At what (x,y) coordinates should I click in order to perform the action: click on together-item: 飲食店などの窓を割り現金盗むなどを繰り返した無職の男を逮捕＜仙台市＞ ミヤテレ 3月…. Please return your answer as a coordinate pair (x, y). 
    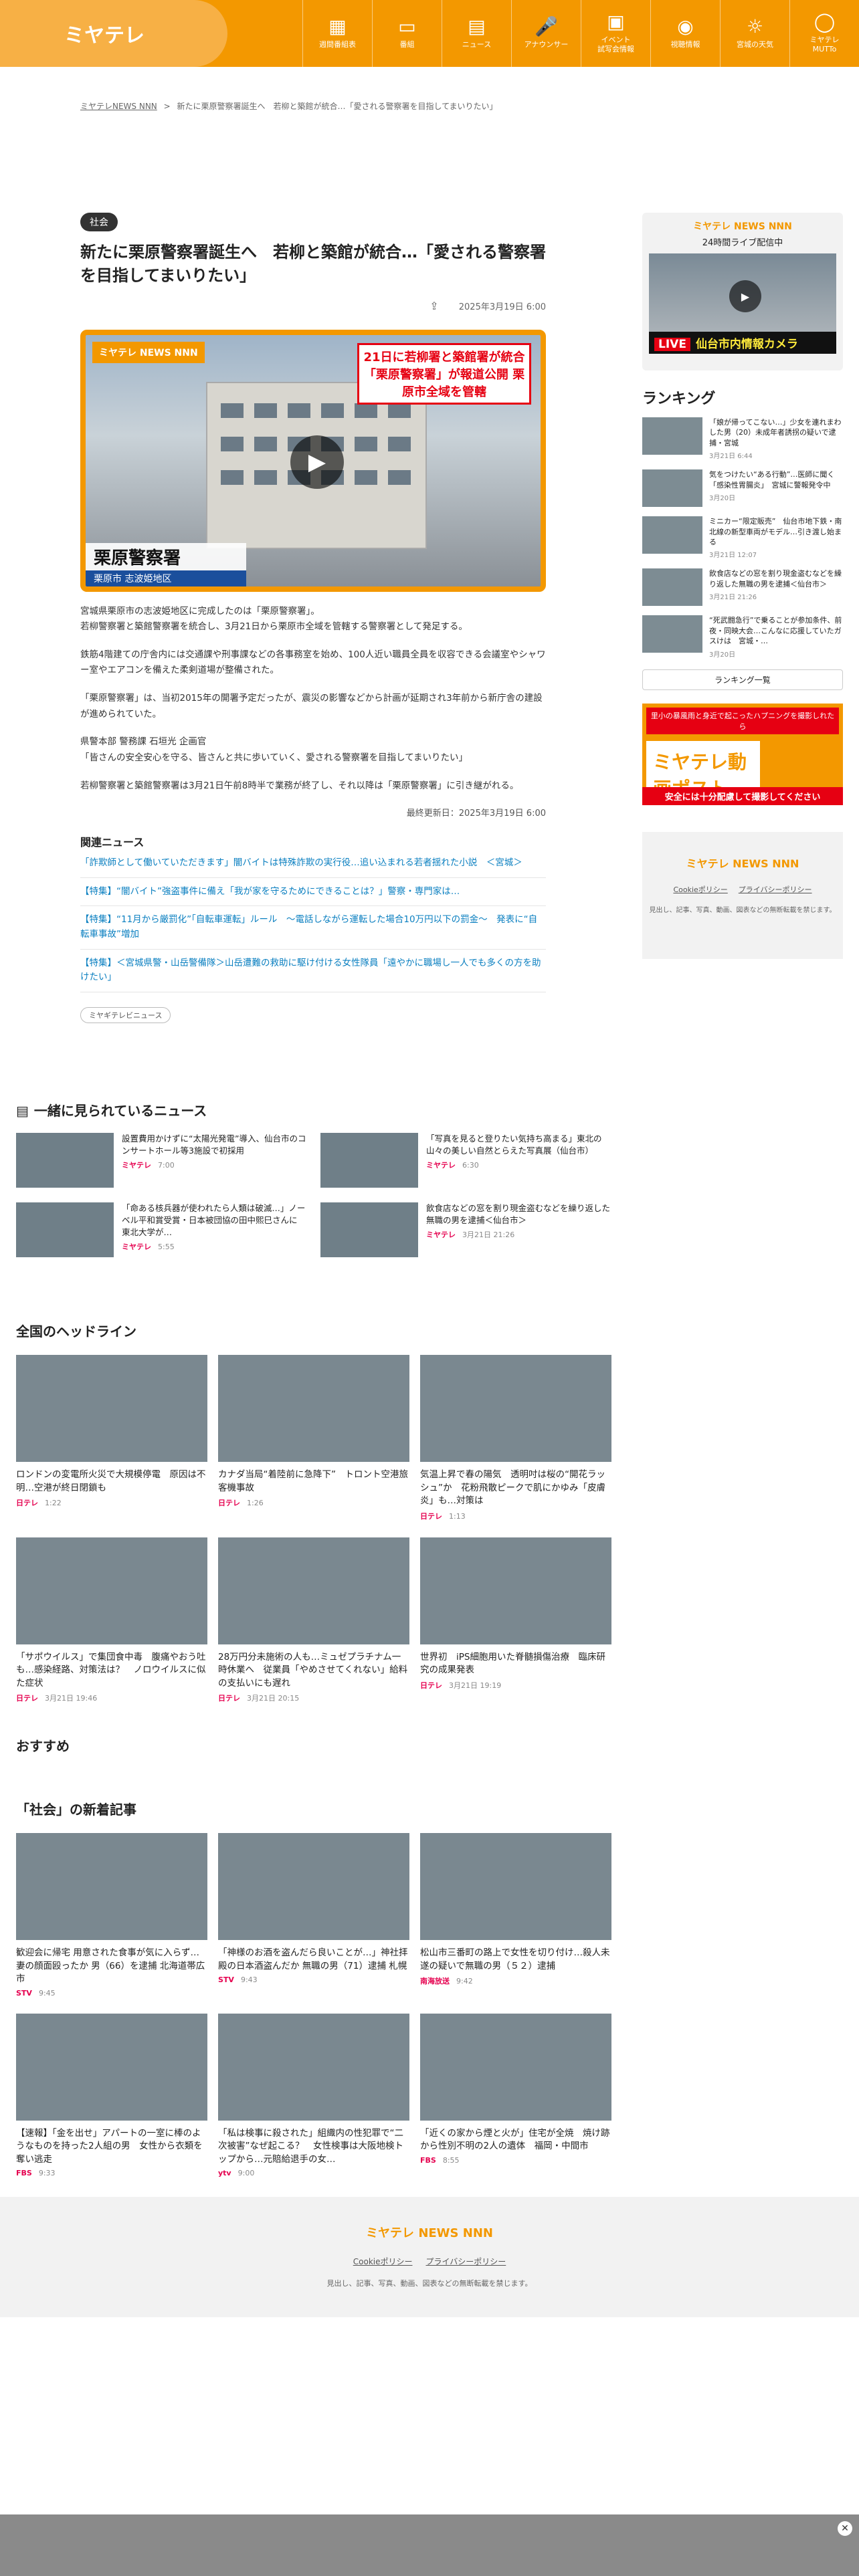
    Looking at the image, I should click on (465, 1229).